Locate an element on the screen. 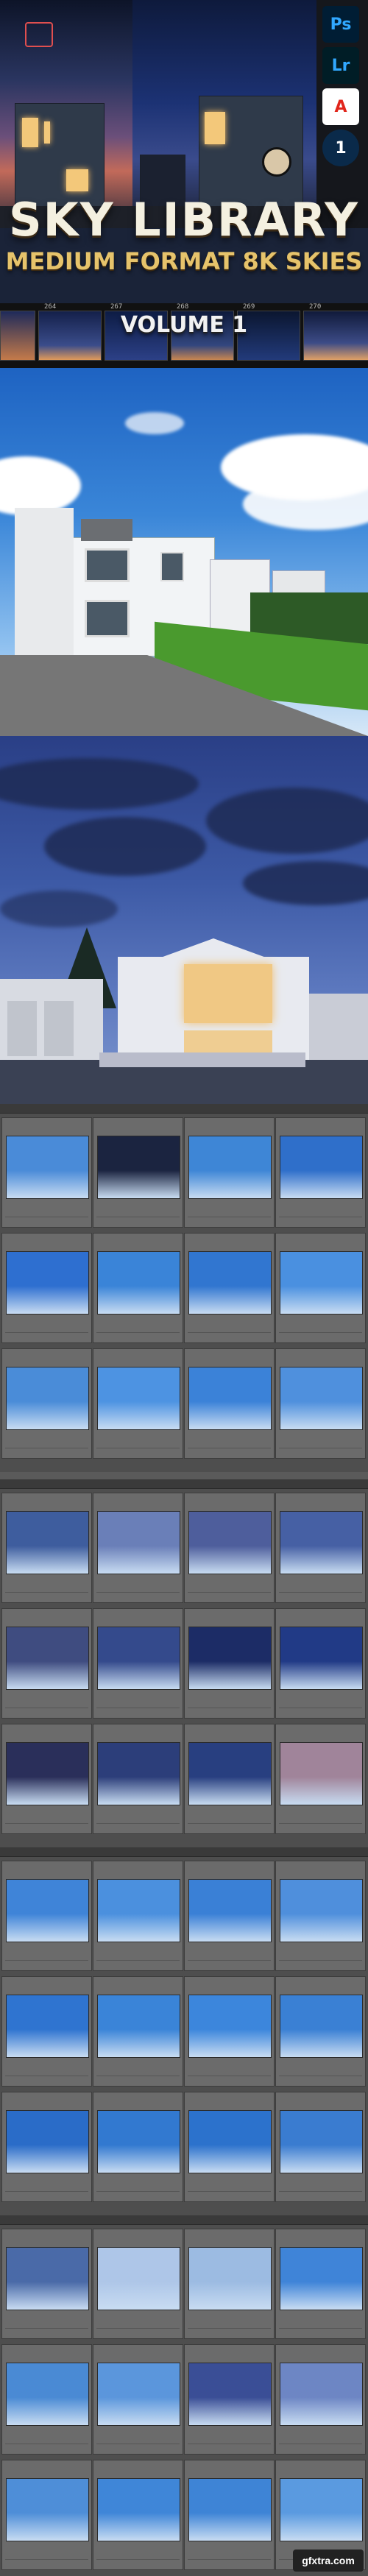 Image resolution: width=368 pixels, height=2576 pixels. cloud is located at coordinates (59, 909).